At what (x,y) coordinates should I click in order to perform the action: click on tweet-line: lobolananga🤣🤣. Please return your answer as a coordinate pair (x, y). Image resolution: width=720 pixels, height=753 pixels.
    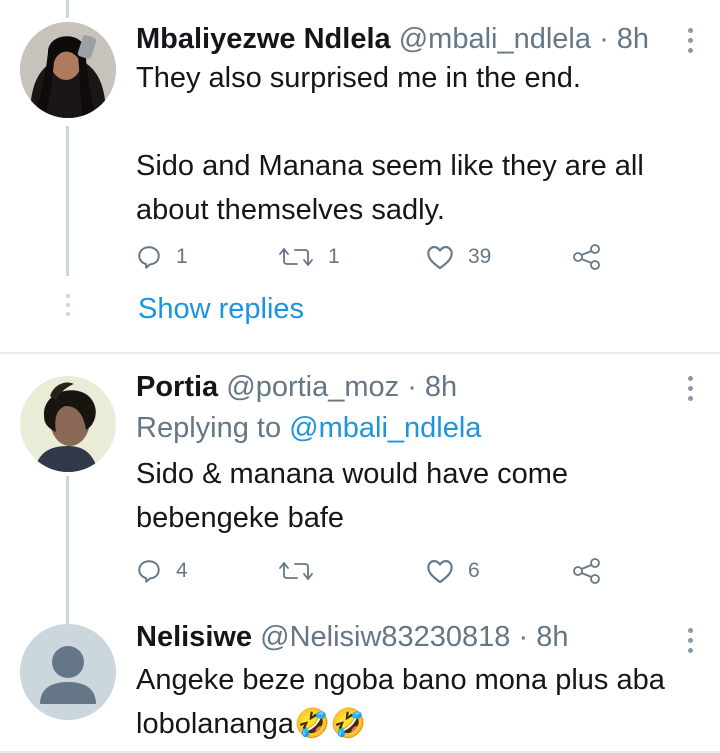
    Looking at the image, I should click on (251, 724).